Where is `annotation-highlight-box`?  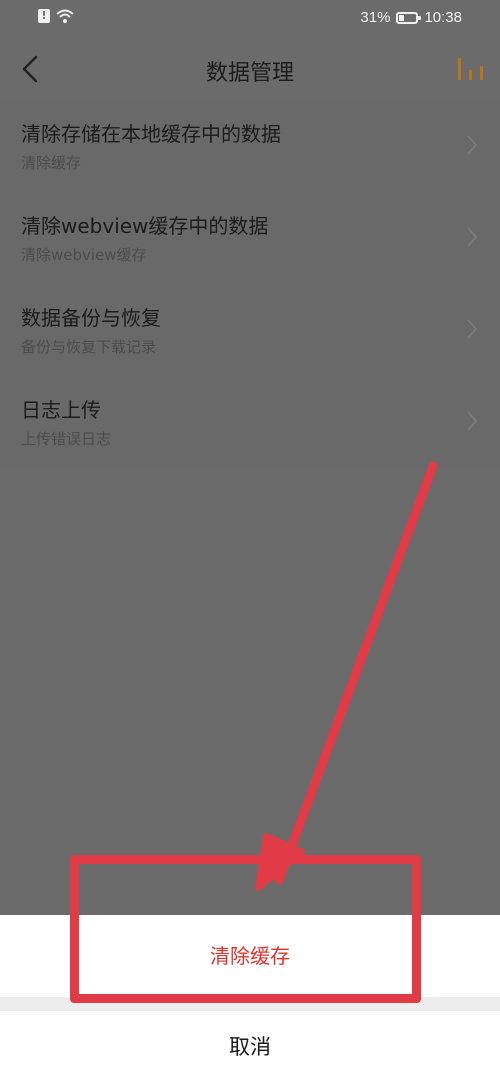 annotation-highlight-box is located at coordinates (245, 929).